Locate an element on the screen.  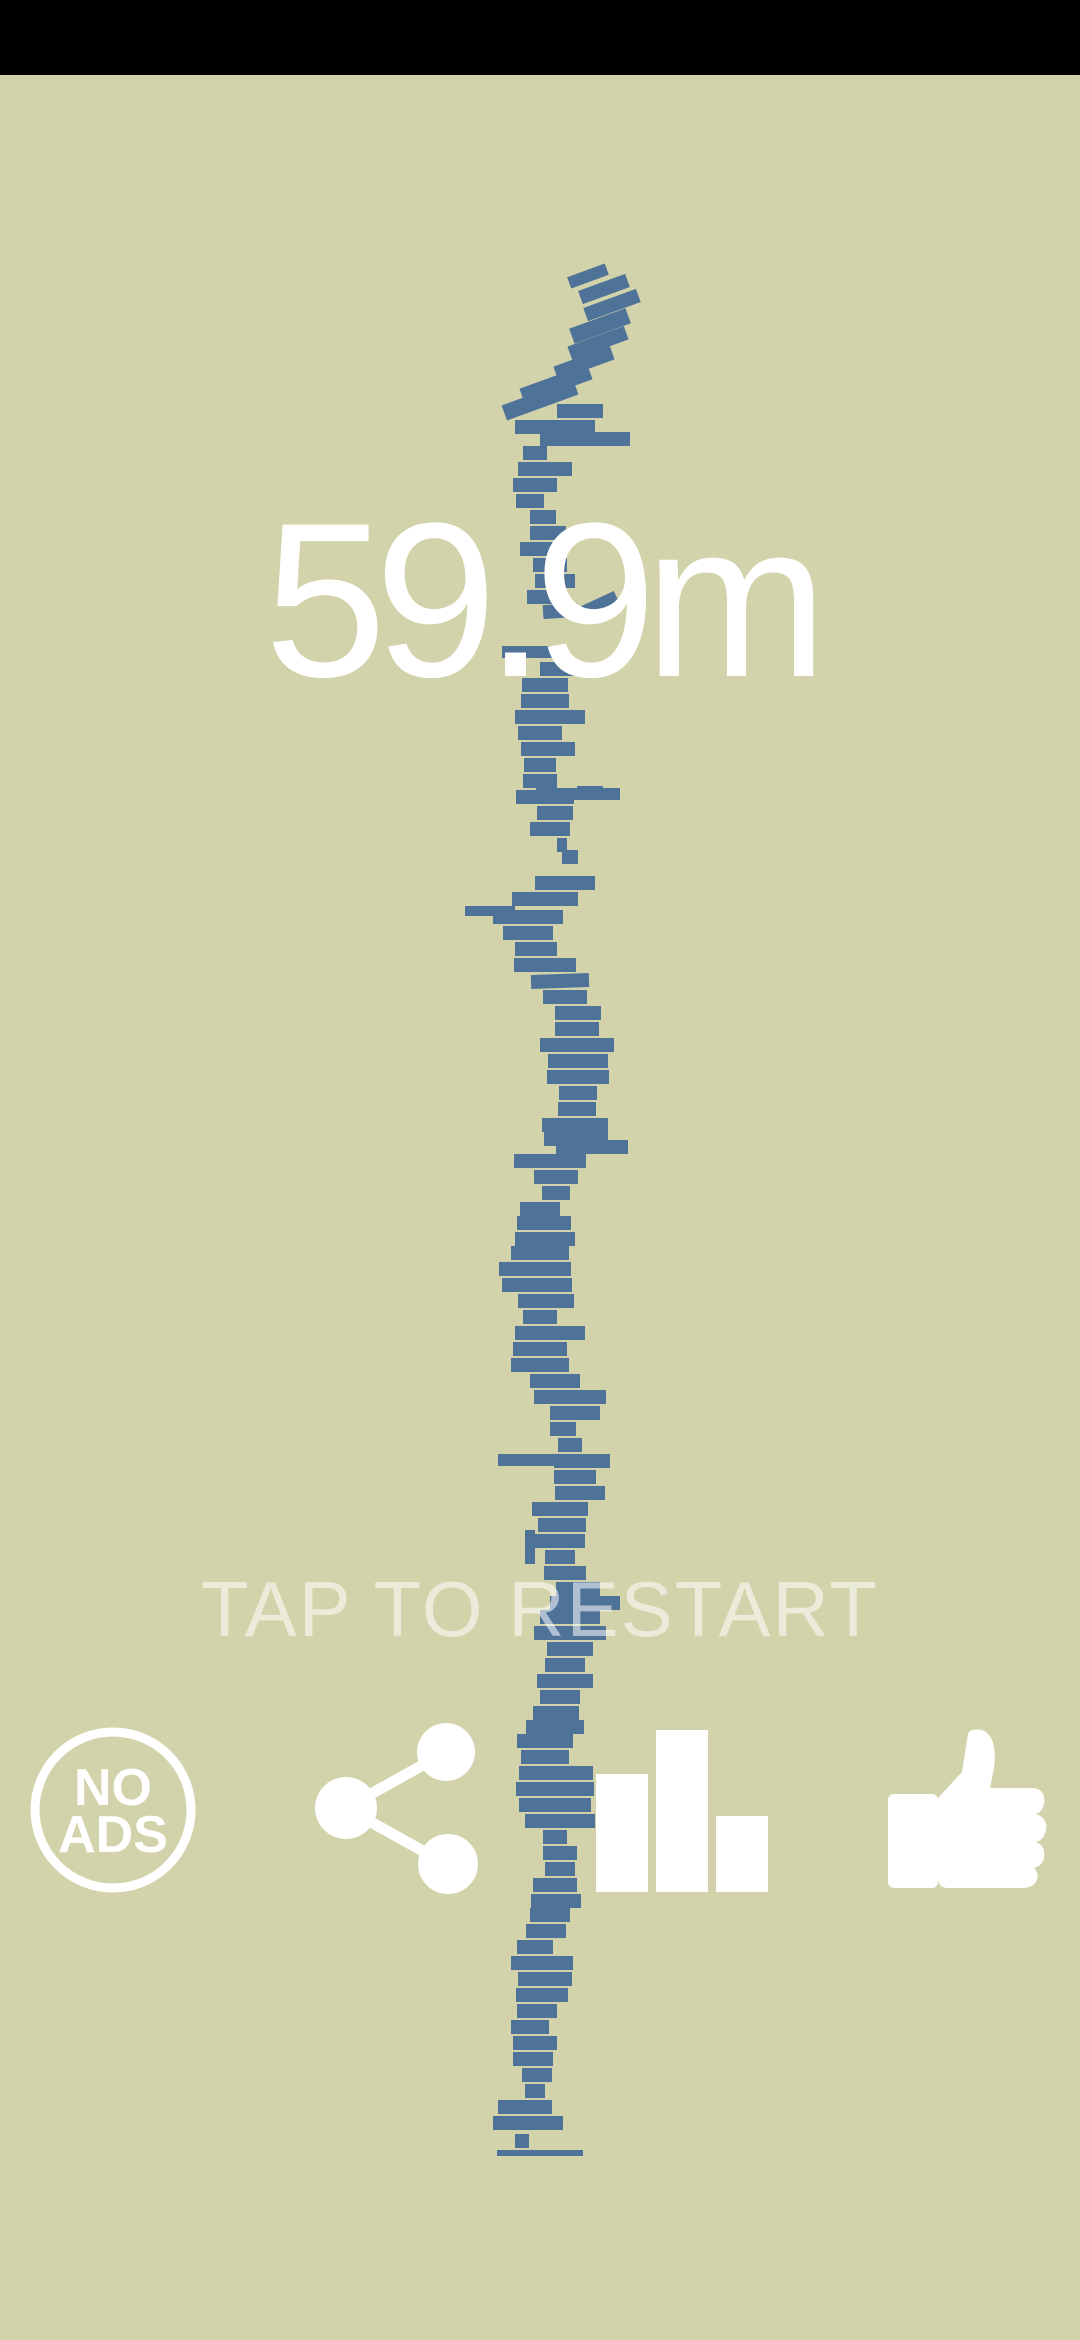
rate-button is located at coordinates (968, 1809).